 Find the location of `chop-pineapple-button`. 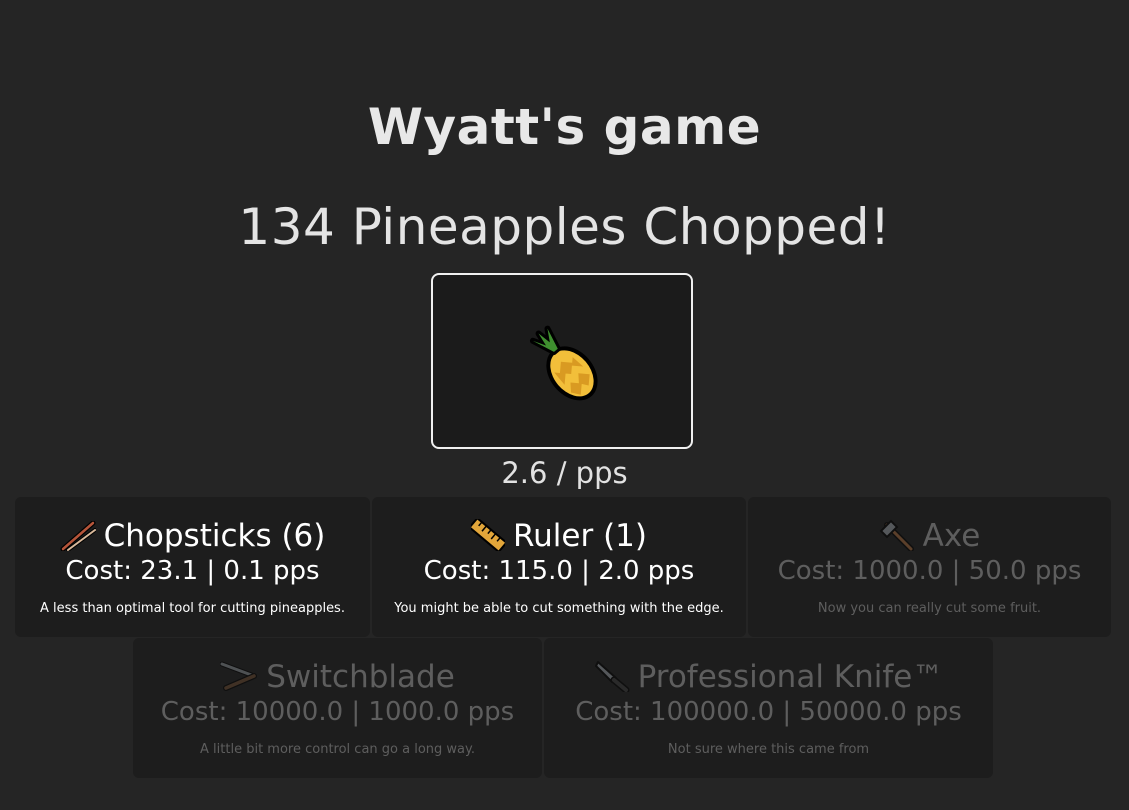

chop-pineapple-button is located at coordinates (562, 361).